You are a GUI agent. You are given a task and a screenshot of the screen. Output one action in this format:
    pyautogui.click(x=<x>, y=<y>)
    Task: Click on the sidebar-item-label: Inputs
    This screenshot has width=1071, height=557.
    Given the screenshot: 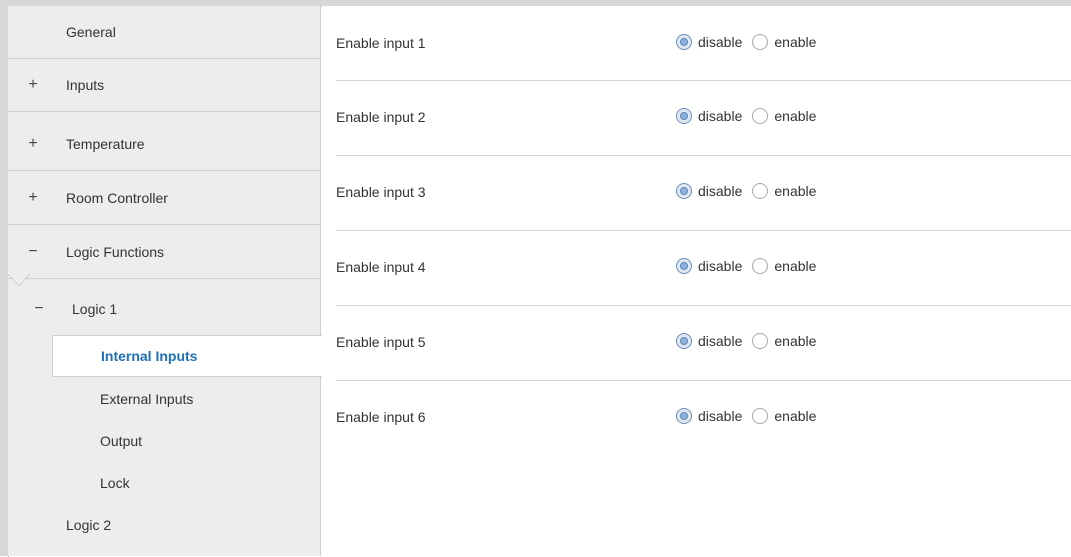 What is the action you would take?
    pyautogui.click(x=85, y=85)
    